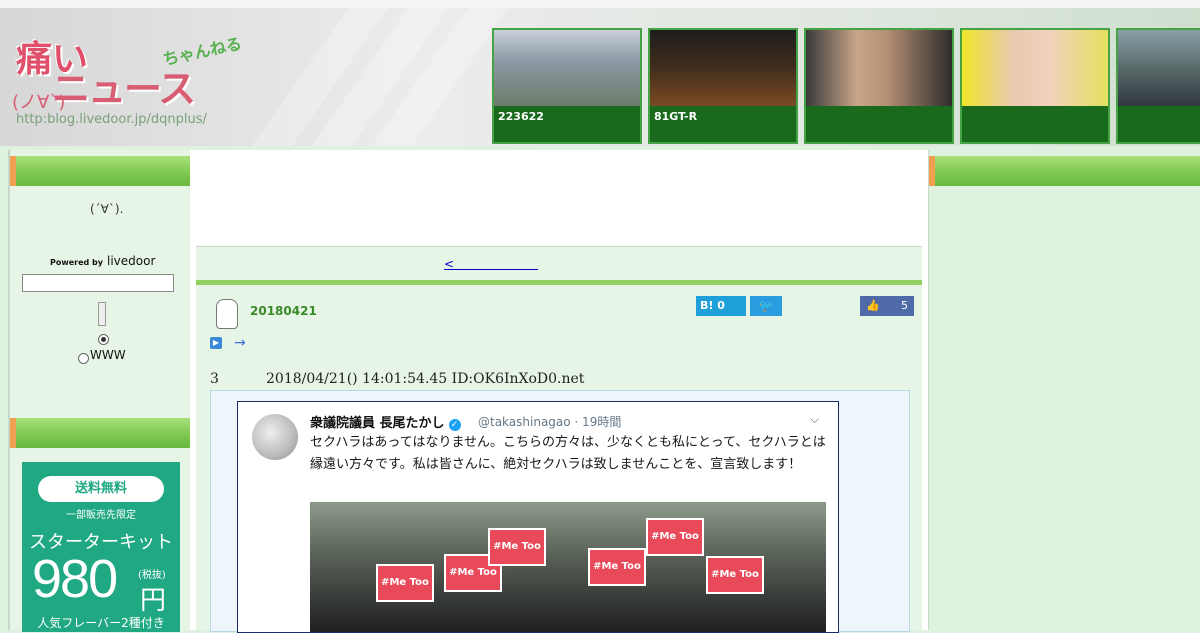 The image size is (1200, 633). I want to click on thumbnail-2: 81GT-R, so click(723, 86).